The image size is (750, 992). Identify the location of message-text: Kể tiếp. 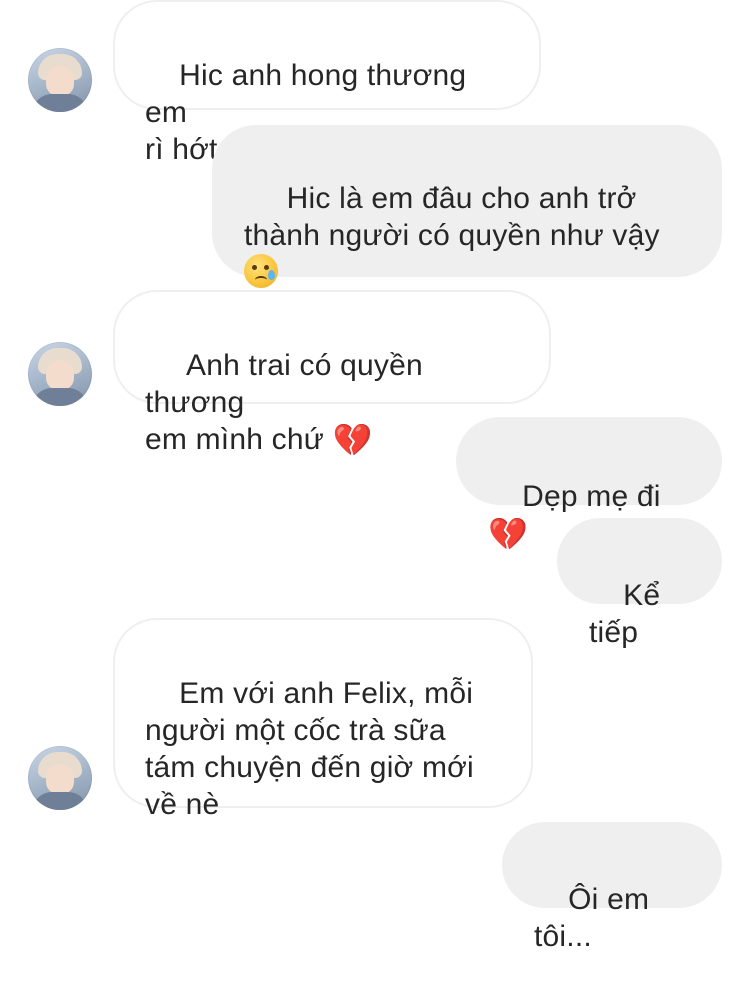
(629, 614).